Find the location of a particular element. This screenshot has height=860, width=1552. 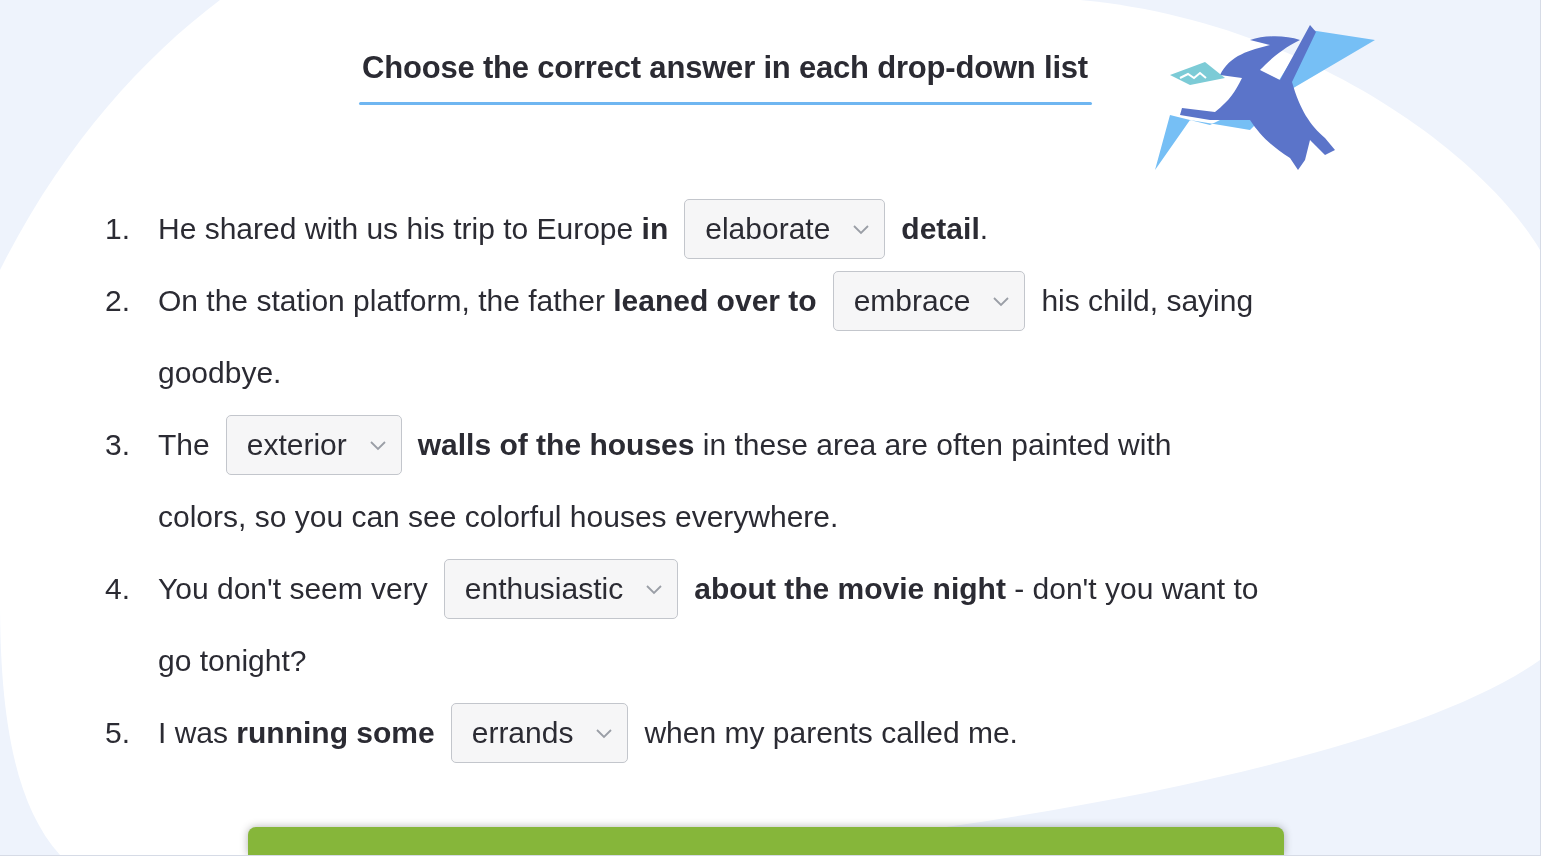

question-number: 3. is located at coordinates (116, 445).